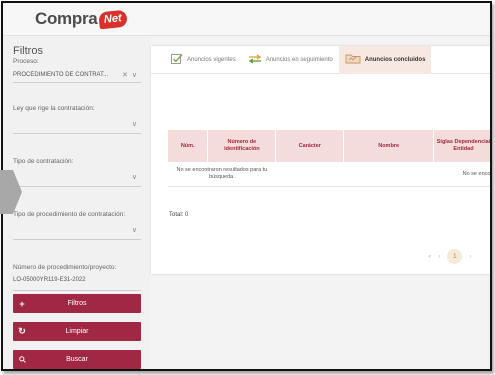 The width and height of the screenshot is (495, 375). Describe the element at coordinates (77, 177) in the screenshot. I see `tipo-contratacion-select: ∨` at that location.